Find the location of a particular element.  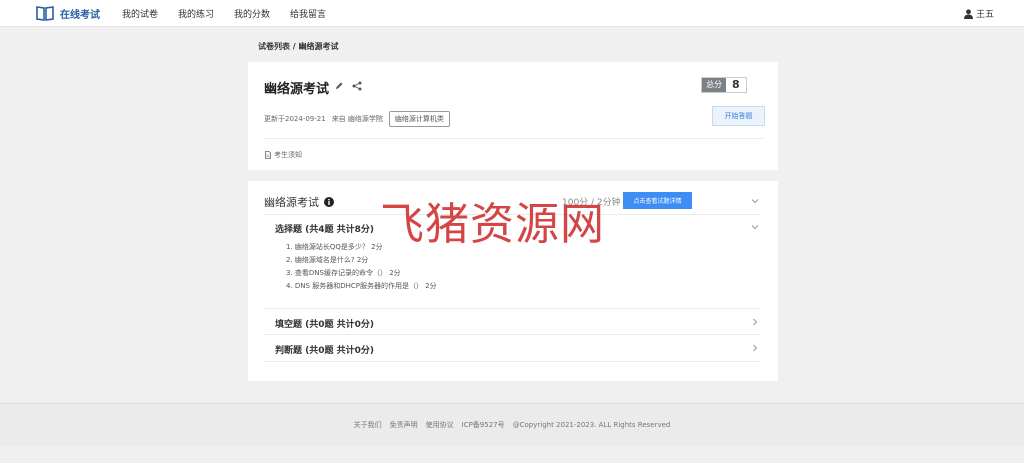

user-menu: 王五 is located at coordinates (978, 13).